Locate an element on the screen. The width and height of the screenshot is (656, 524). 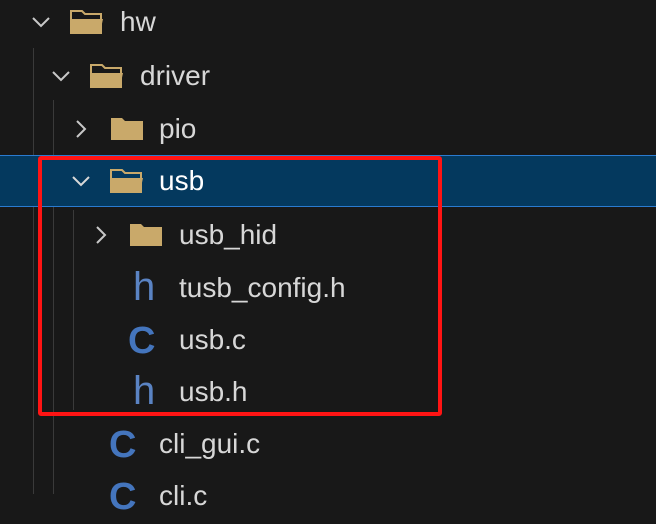
tree-item-cli-c: C cli.c is located at coordinates (328, 498).